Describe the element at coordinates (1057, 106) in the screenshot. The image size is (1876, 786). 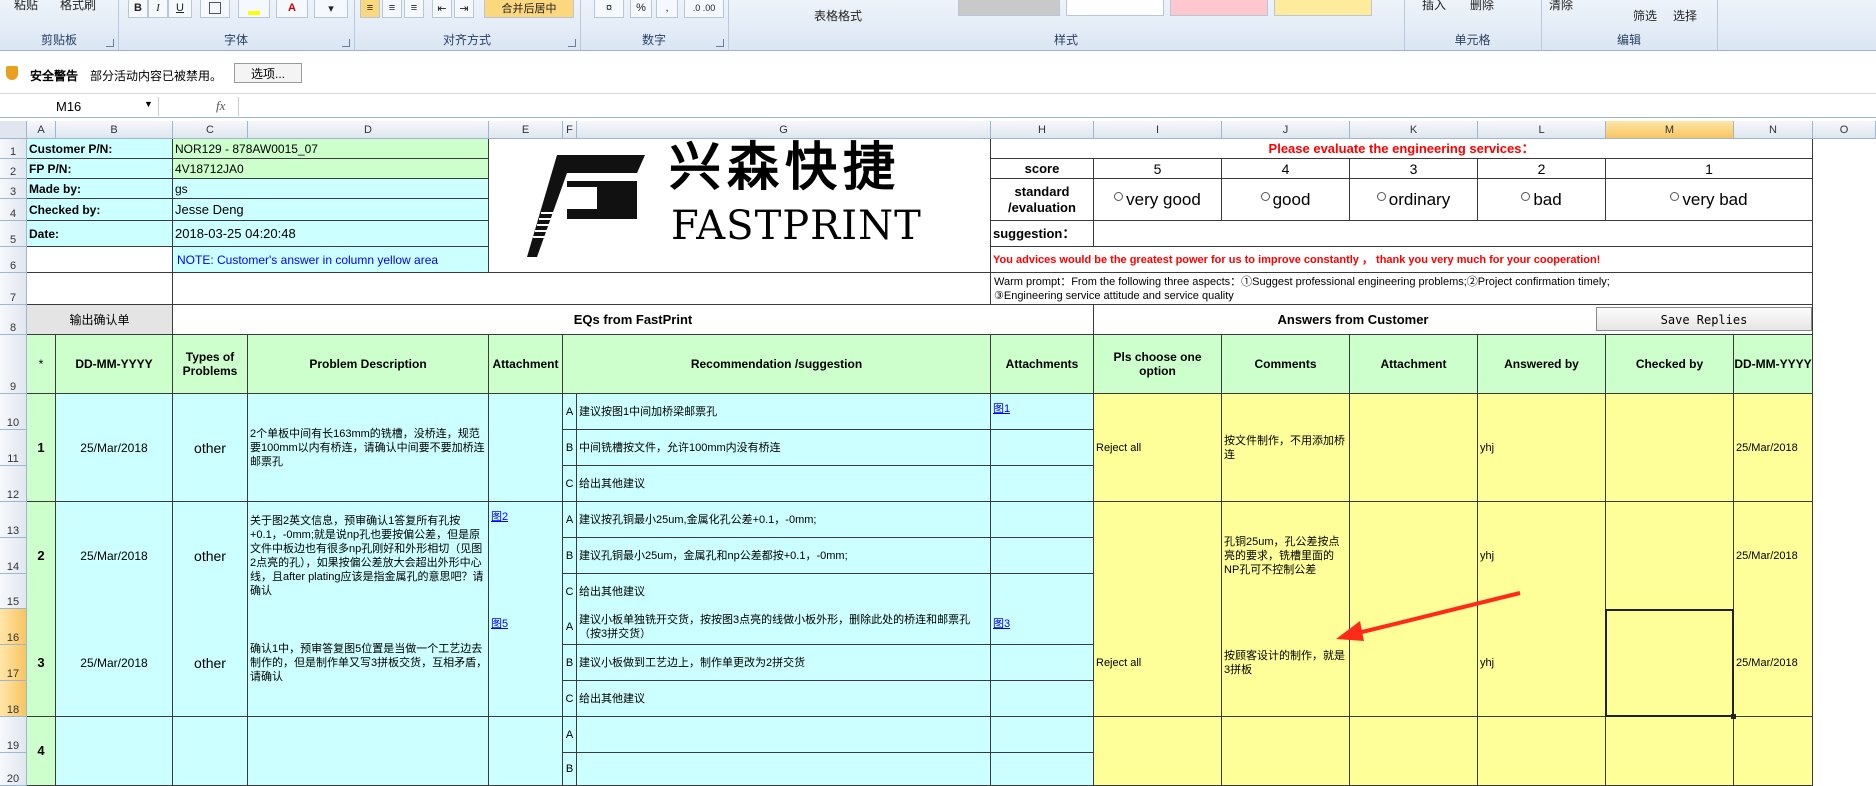
I see `formula-input` at that location.